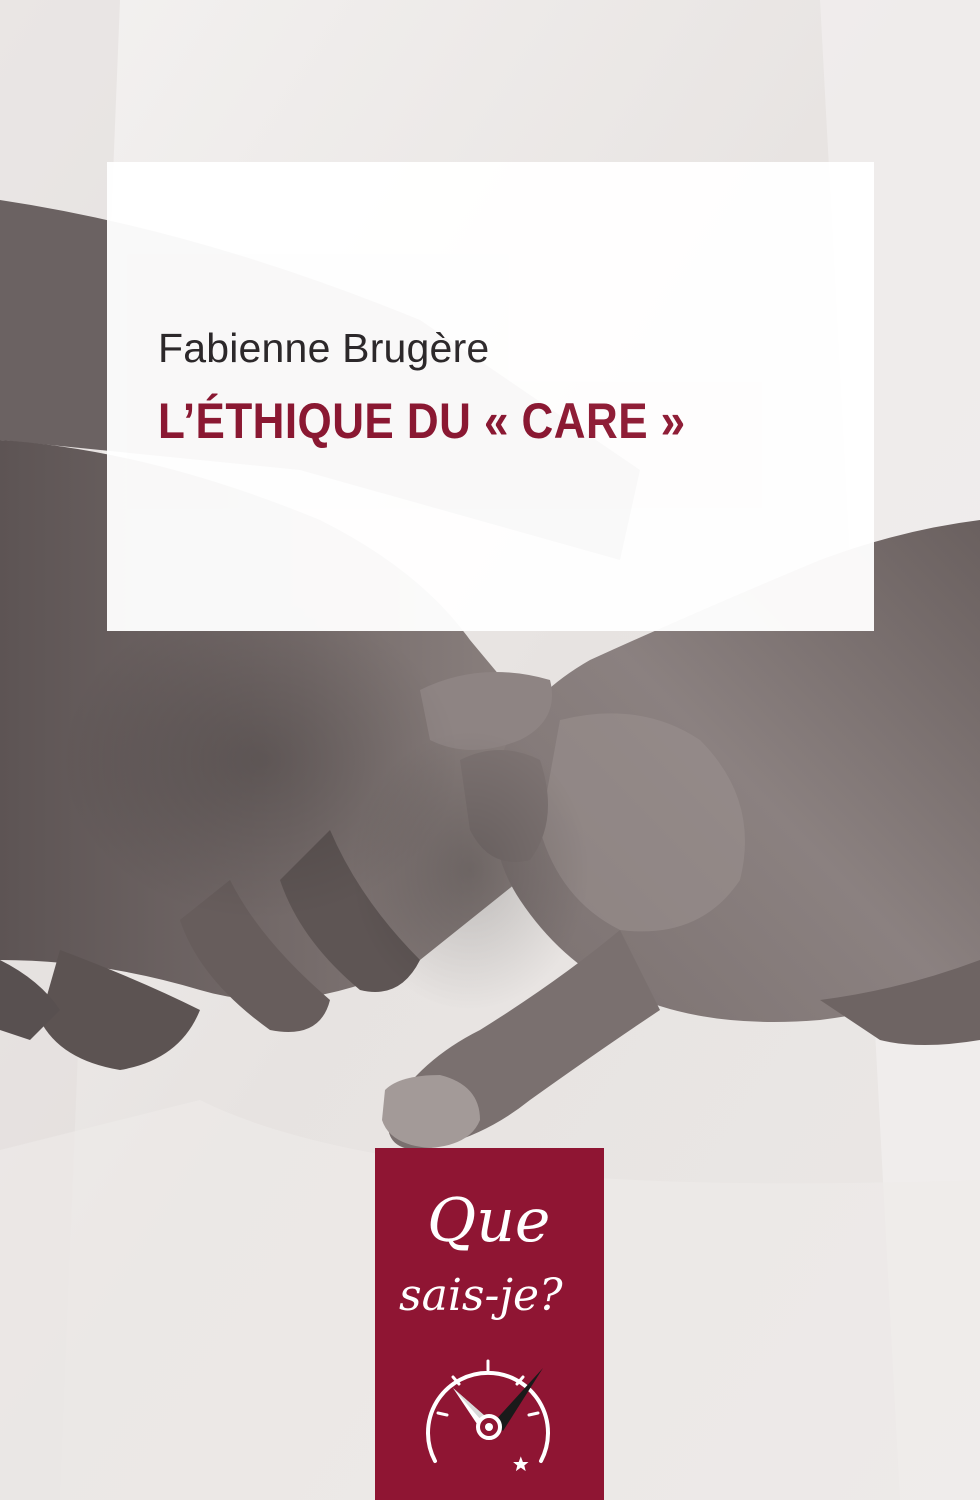 The height and width of the screenshot is (1500, 980). What do you see at coordinates (324, 348) in the screenshot?
I see `author-name: Fabienne Brugère` at bounding box center [324, 348].